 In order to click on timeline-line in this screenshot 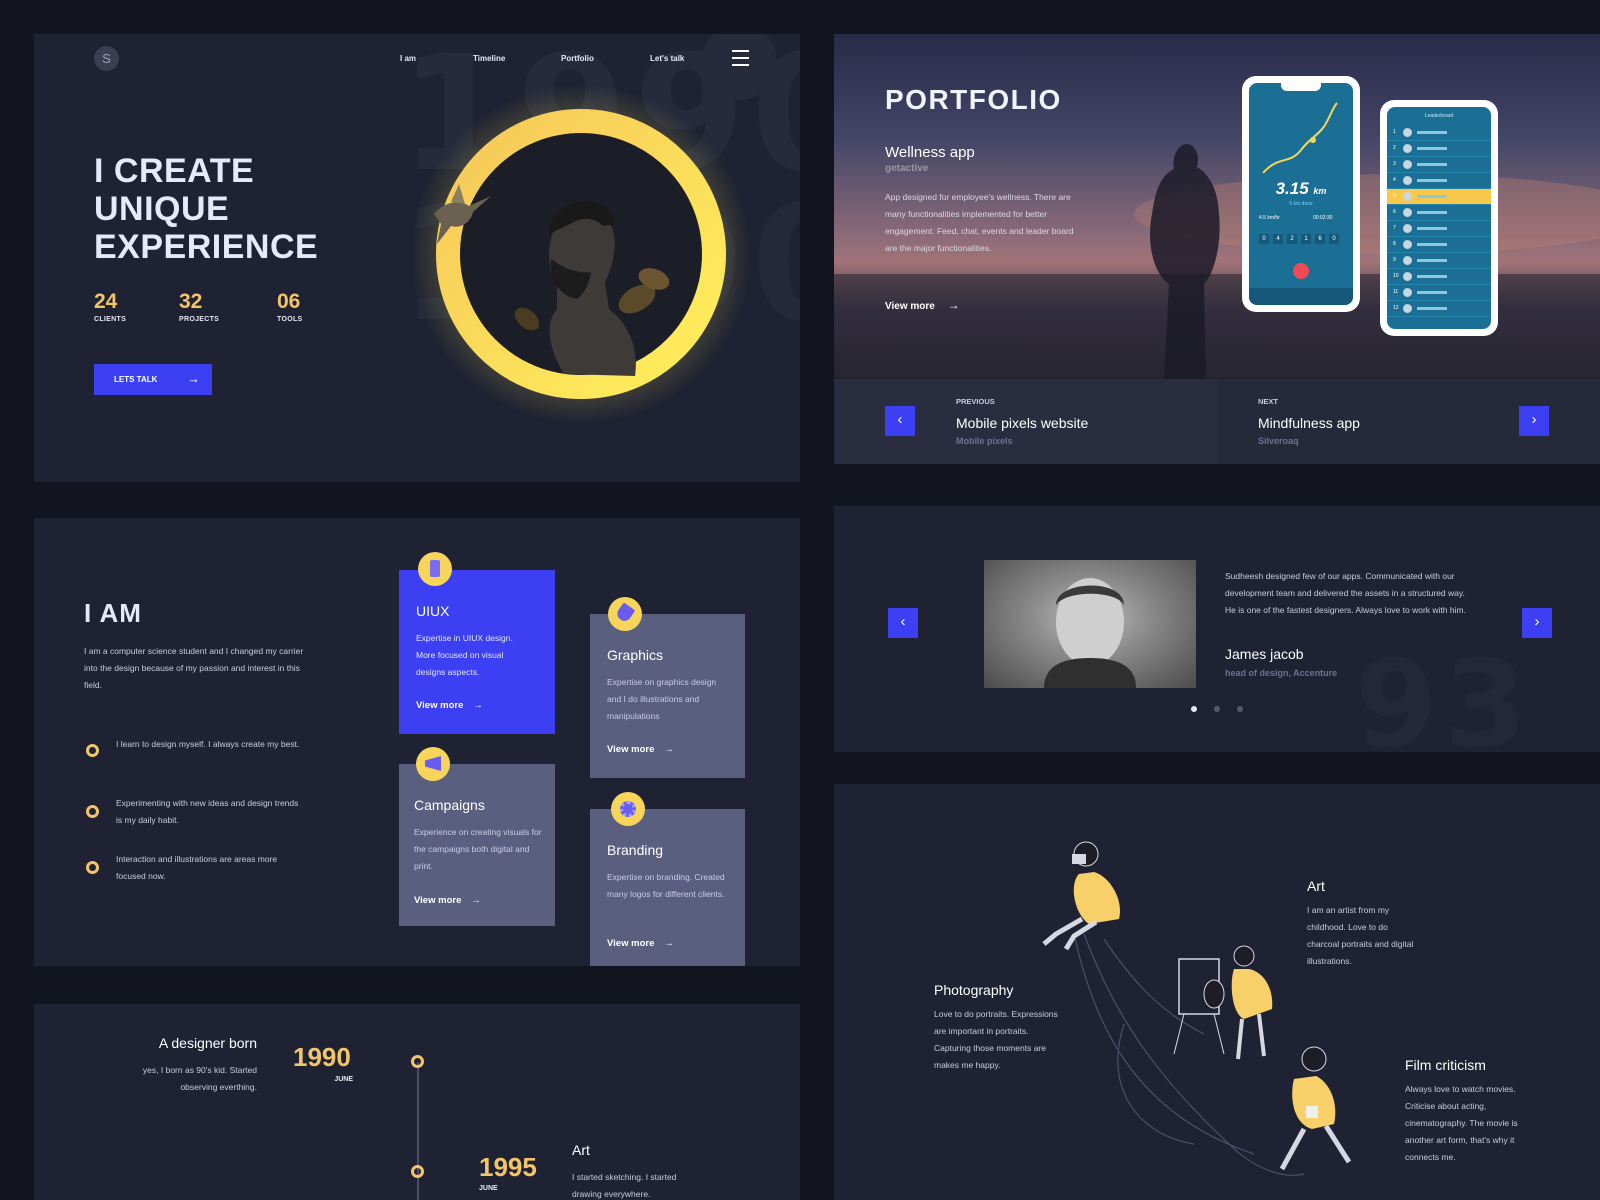, I will do `click(418, 1131)`.